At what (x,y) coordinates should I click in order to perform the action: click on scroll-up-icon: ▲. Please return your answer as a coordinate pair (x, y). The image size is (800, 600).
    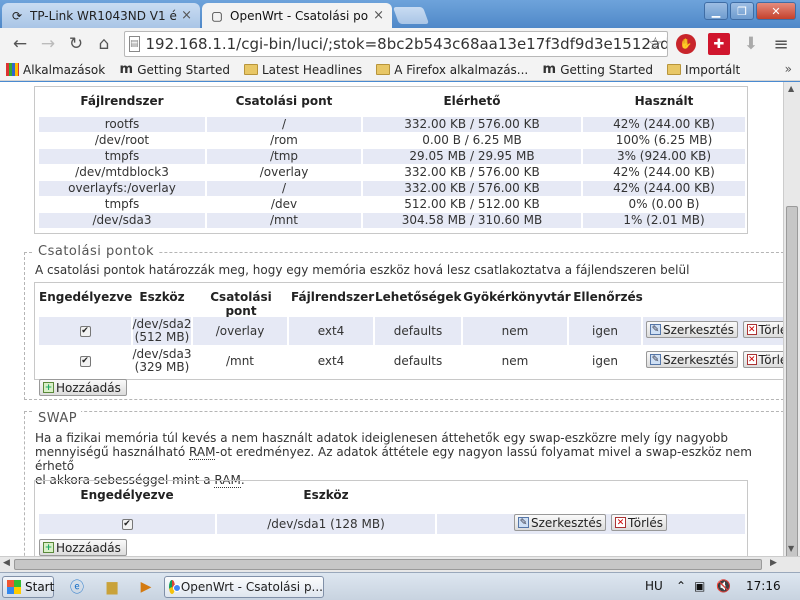
    Looking at the image, I should click on (791, 88).